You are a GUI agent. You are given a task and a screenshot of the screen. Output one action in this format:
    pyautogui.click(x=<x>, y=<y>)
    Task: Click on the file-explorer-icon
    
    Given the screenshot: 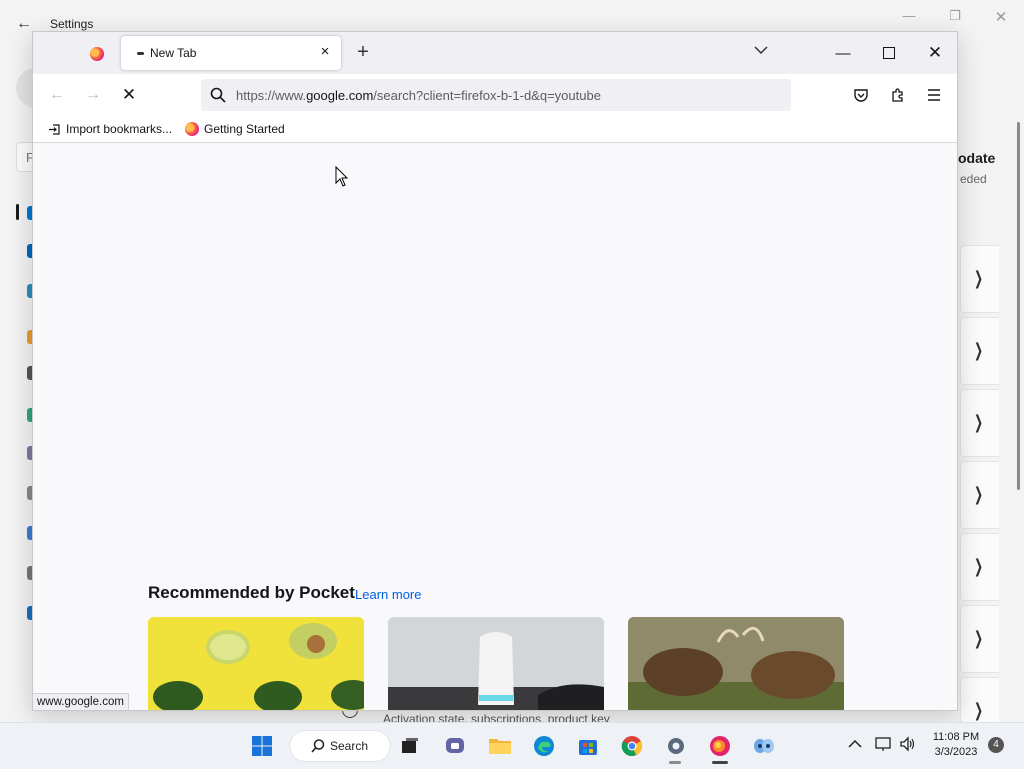 What is the action you would take?
    pyautogui.click(x=500, y=746)
    